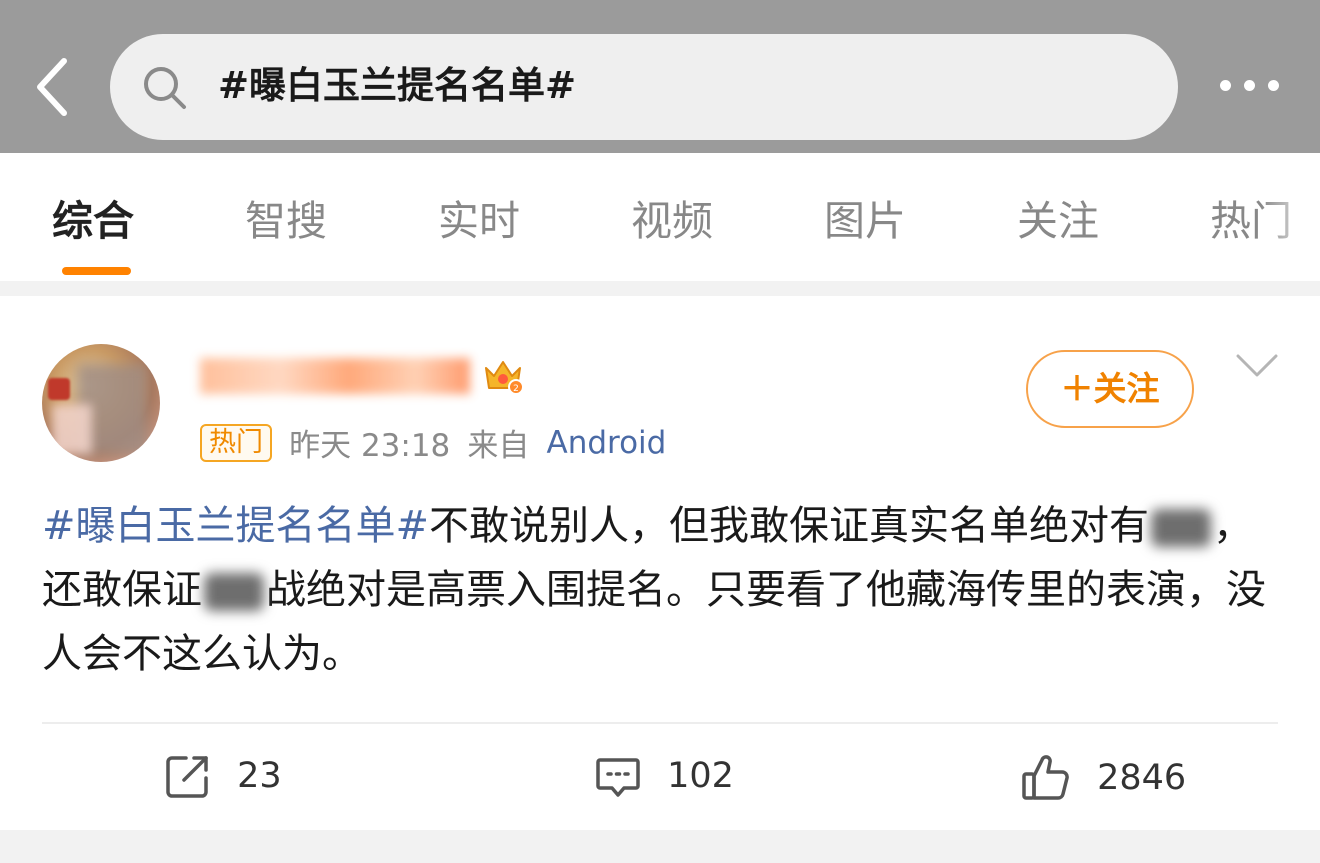  Describe the element at coordinates (1045, 777) in the screenshot. I see `thumbs-up-icon` at that location.